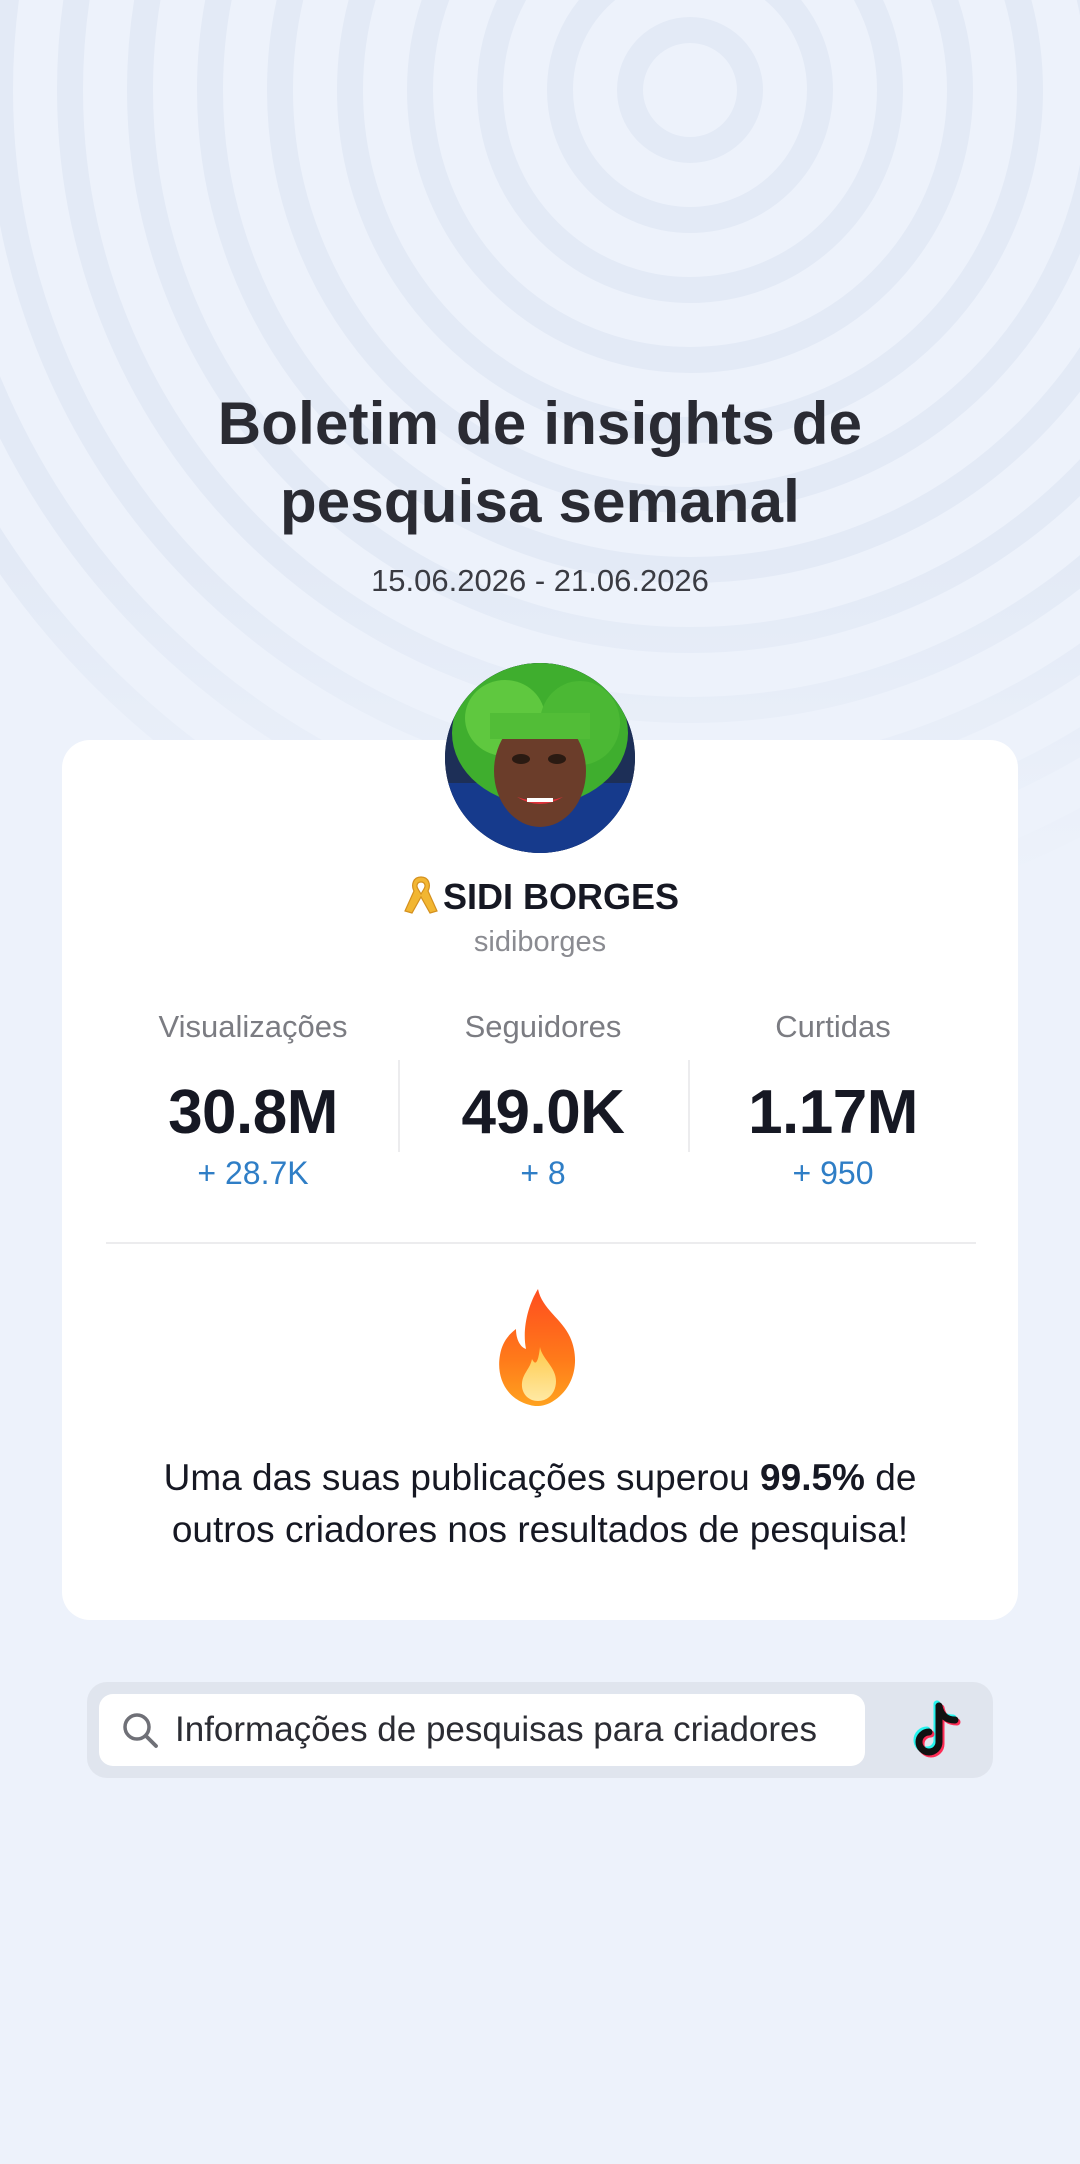  What do you see at coordinates (543, 1173) in the screenshot?
I see `stat-delta: + 8` at bounding box center [543, 1173].